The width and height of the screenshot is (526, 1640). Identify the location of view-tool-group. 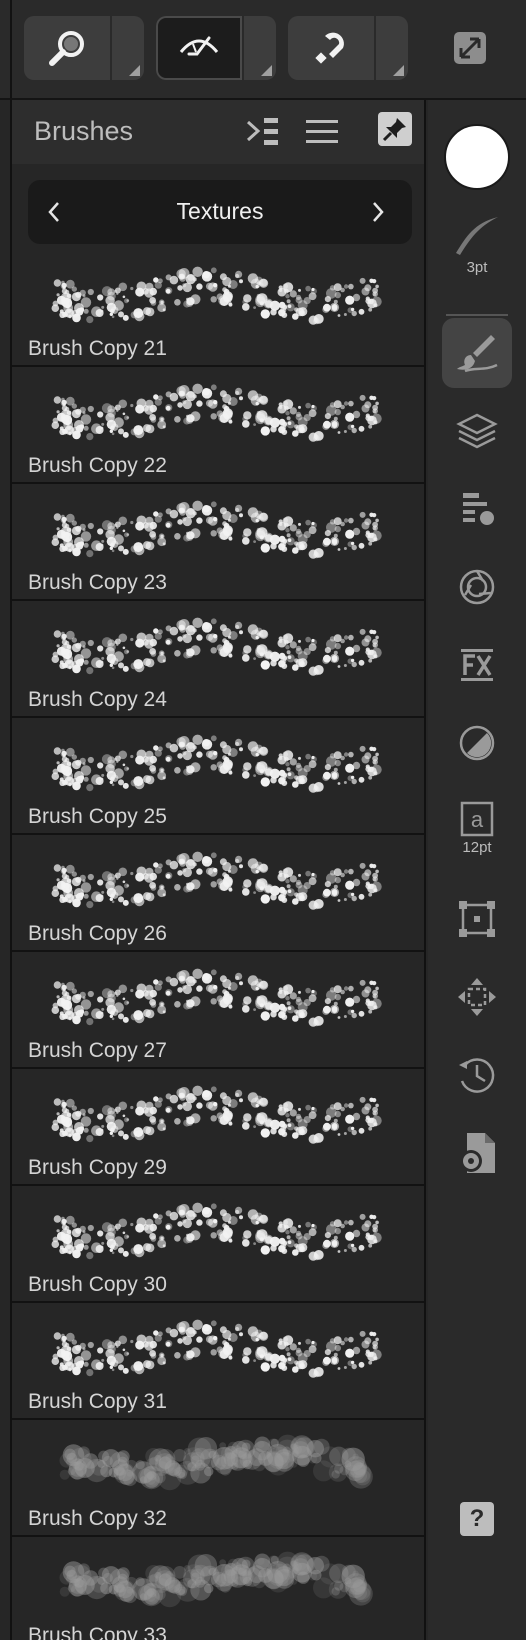
(216, 48).